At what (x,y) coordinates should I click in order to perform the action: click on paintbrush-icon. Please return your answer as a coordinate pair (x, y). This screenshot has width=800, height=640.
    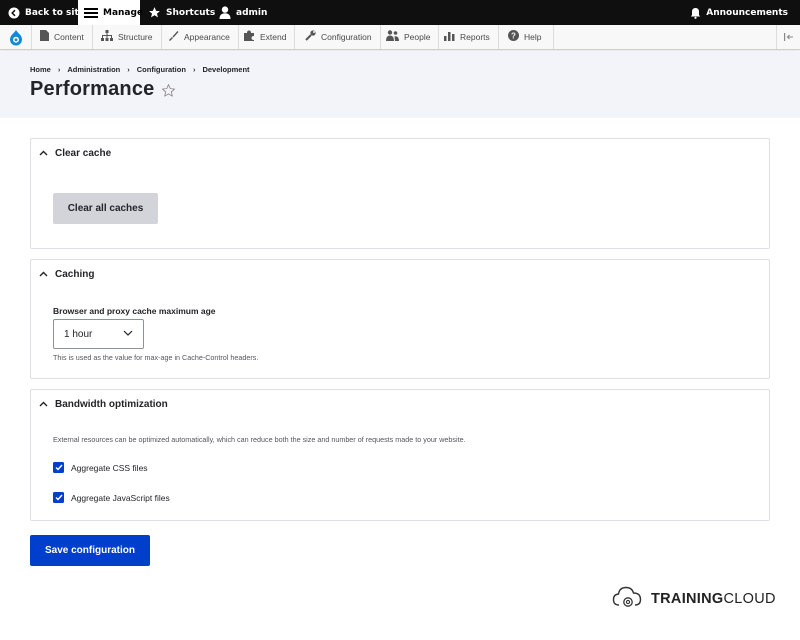
    Looking at the image, I should click on (173, 37).